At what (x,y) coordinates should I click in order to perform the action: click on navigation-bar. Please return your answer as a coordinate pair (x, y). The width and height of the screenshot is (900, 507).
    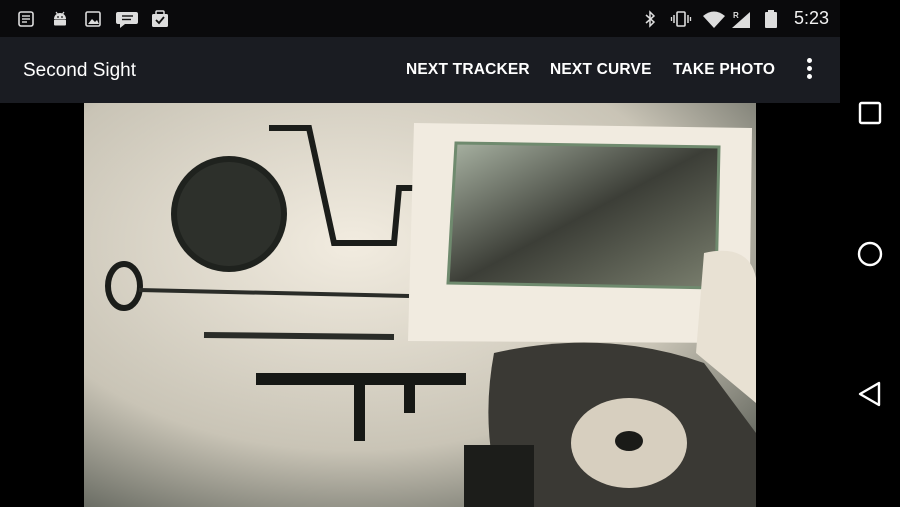
    Looking at the image, I should click on (870, 253).